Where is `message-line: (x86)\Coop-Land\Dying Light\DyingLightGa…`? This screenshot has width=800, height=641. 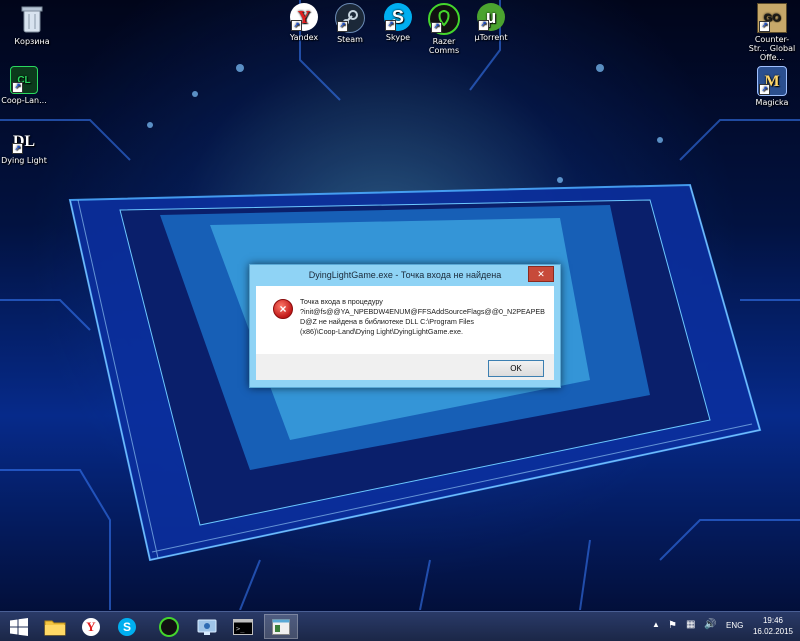
message-line: (x86)\Coop-Land\Dying Light\DyingLightGa… is located at coordinates (382, 331).